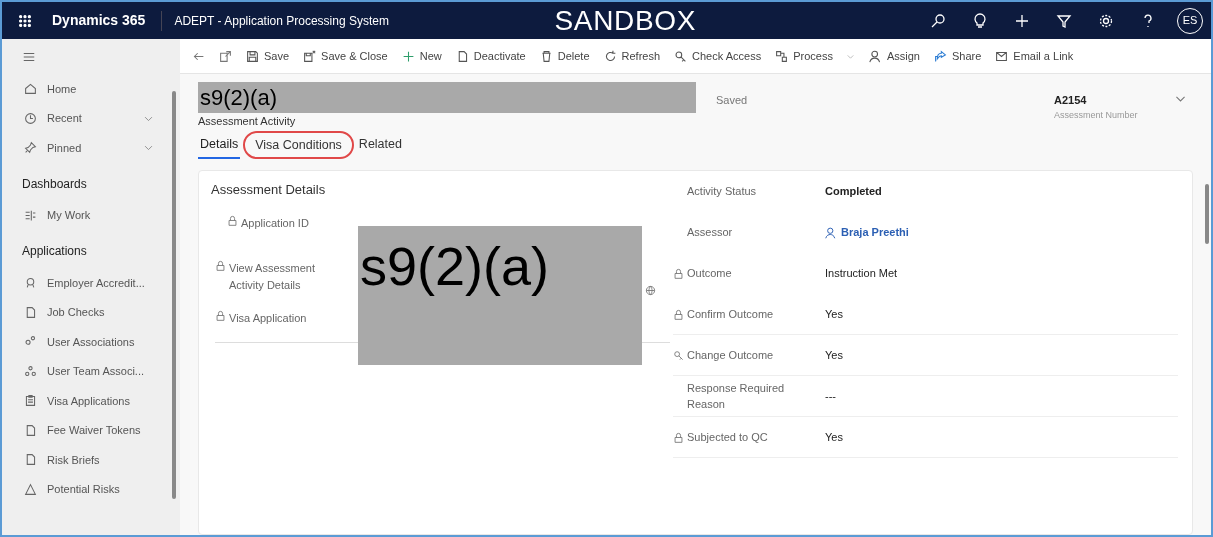 The image size is (1213, 537). Describe the element at coordinates (861, 274) in the screenshot. I see `field-value: Instruction Met` at that location.